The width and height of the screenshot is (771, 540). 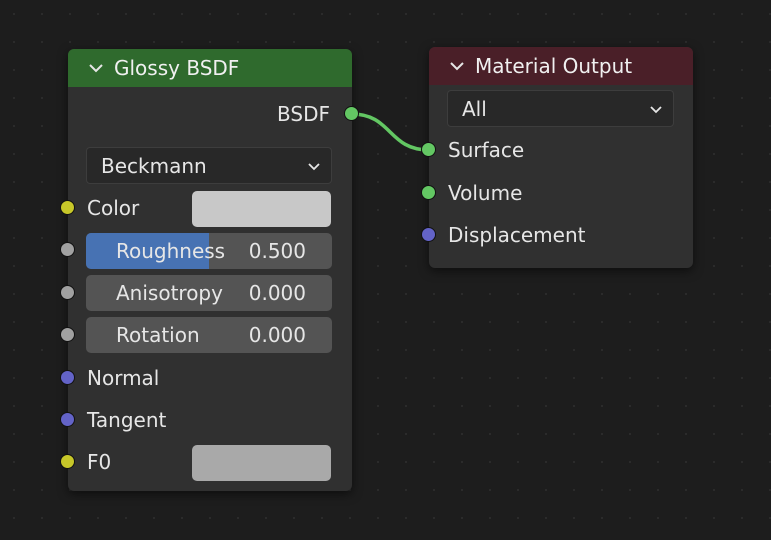 What do you see at coordinates (428, 149) in the screenshot?
I see `surface-input-socket` at bounding box center [428, 149].